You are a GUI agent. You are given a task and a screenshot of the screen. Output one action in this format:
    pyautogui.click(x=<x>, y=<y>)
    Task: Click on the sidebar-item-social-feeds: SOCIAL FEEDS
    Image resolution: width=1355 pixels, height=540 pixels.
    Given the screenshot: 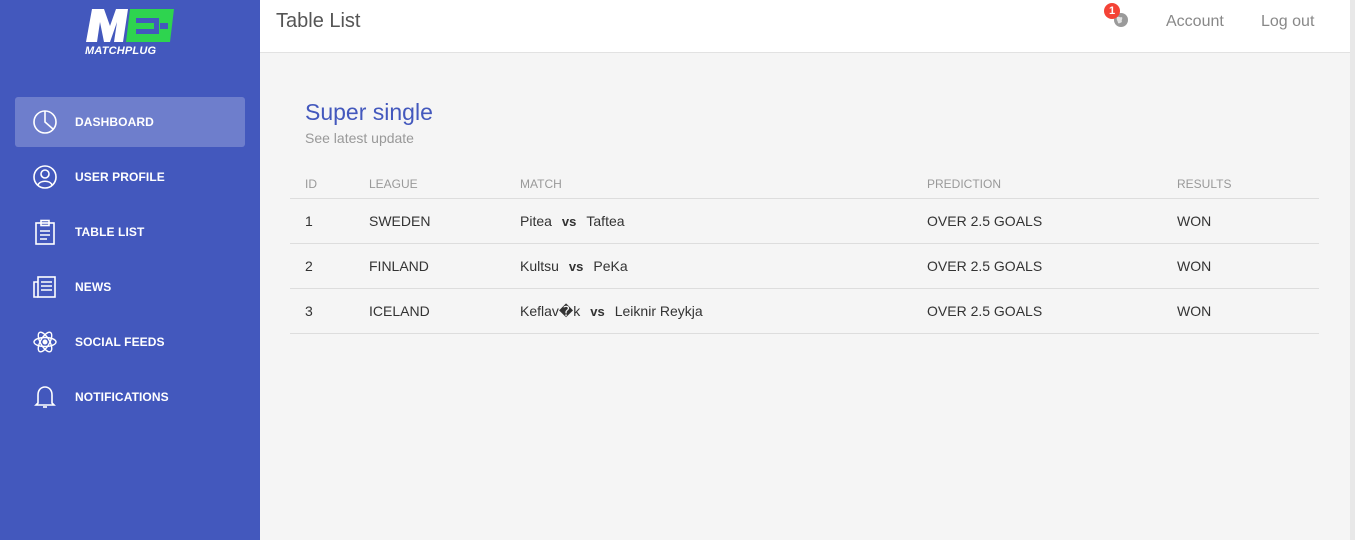 What is the action you would take?
    pyautogui.click(x=130, y=342)
    